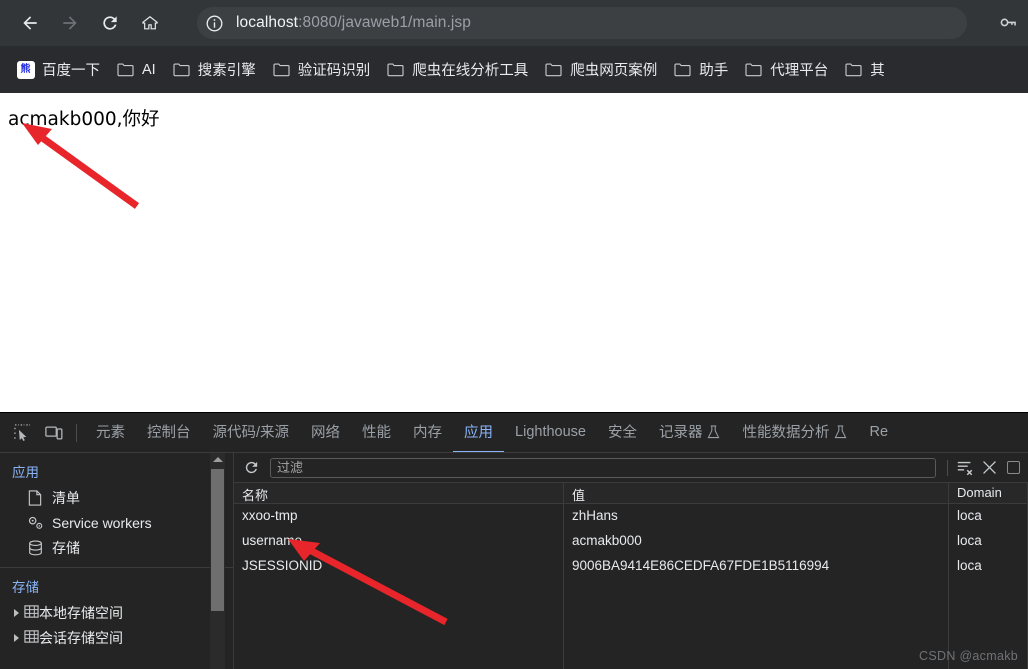 This screenshot has width=1028, height=669. What do you see at coordinates (117, 497) in the screenshot?
I see `sidebar-item-manifest: 清单` at bounding box center [117, 497].